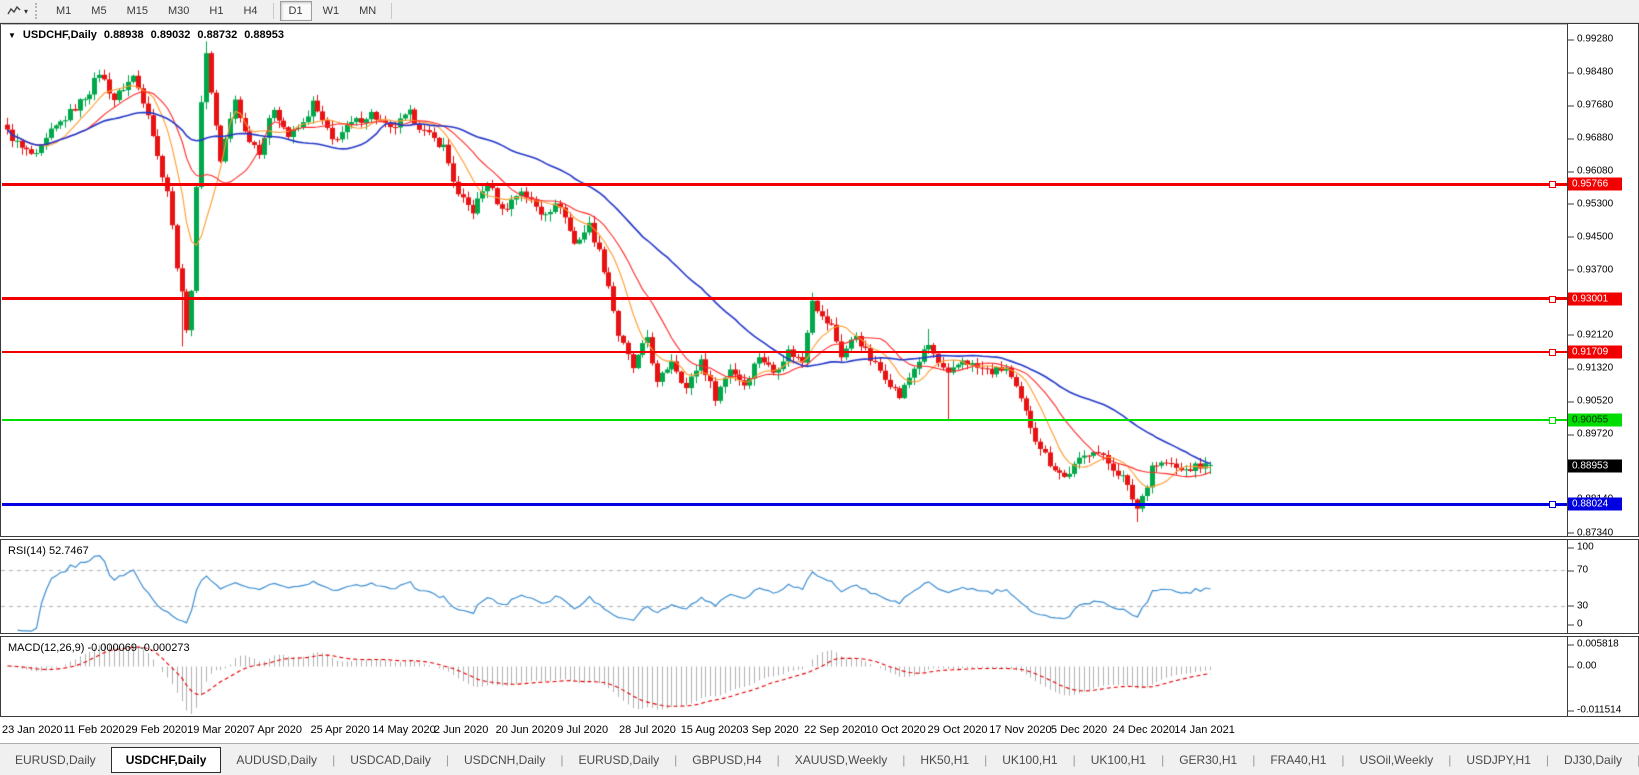 The width and height of the screenshot is (1639, 775). I want to click on chart-low-value: 0.88732, so click(217, 35).